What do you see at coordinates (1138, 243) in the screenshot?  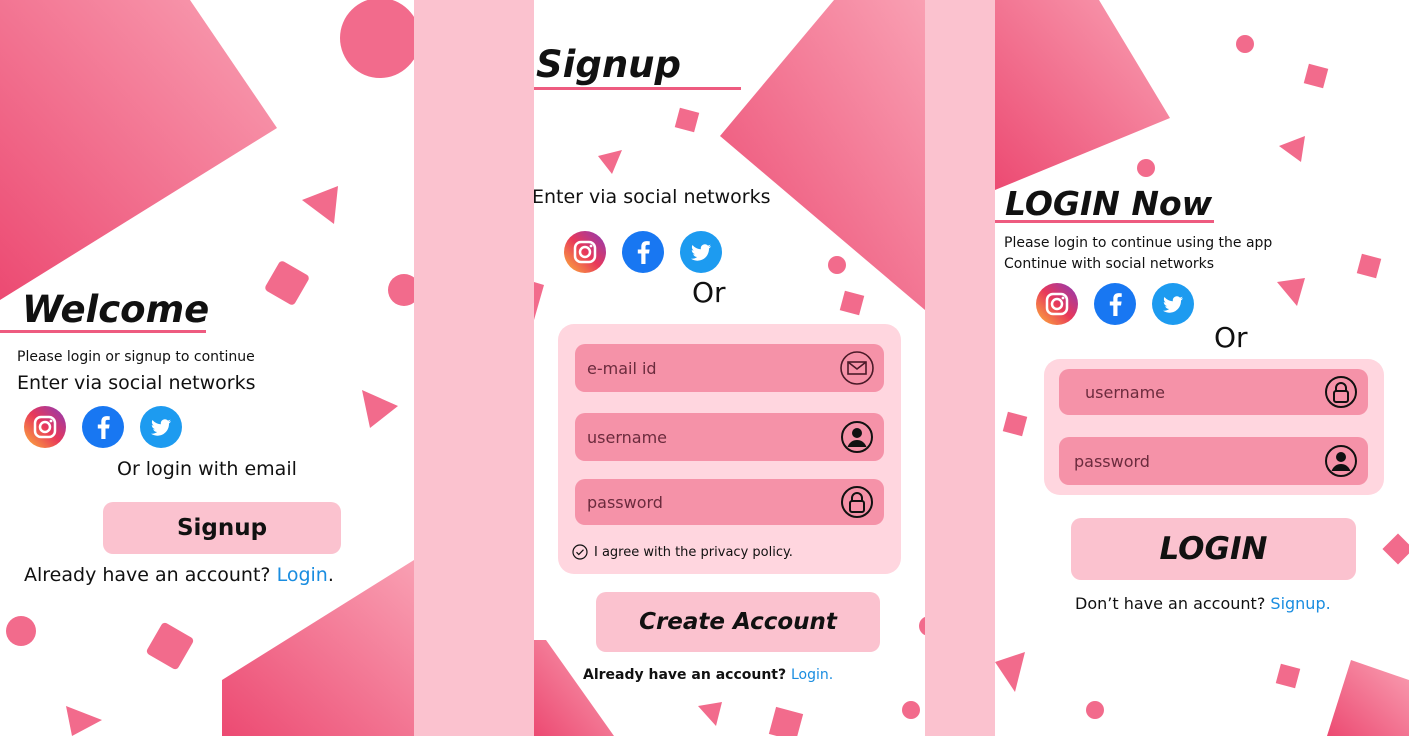 I see `login-subtitle: Please login to continue using the app` at bounding box center [1138, 243].